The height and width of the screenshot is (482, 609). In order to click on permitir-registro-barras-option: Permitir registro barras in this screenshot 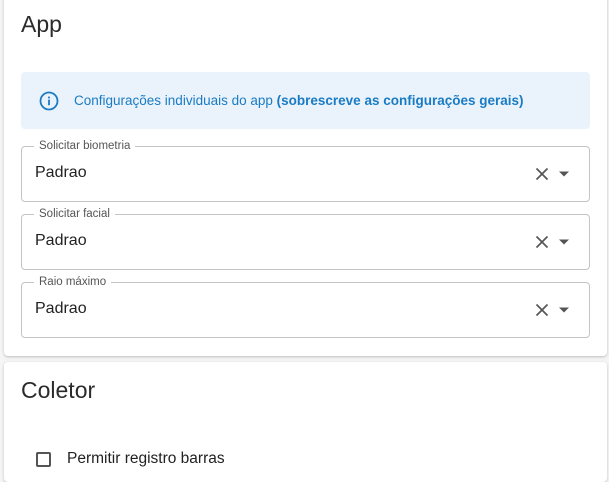, I will do `click(130, 459)`.